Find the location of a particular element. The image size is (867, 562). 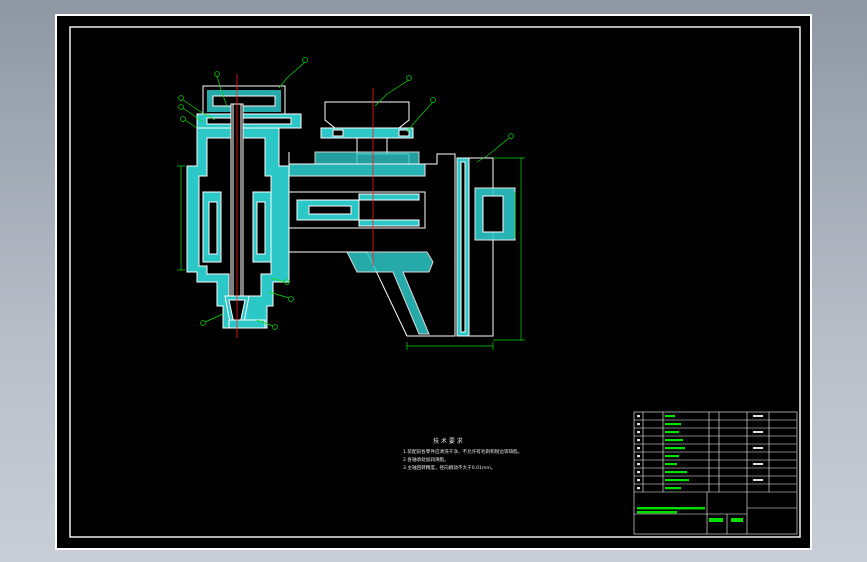

note-line-3: 3.主轴回转精度，径向跳动不大于0.01mm。 is located at coordinates (449, 467).